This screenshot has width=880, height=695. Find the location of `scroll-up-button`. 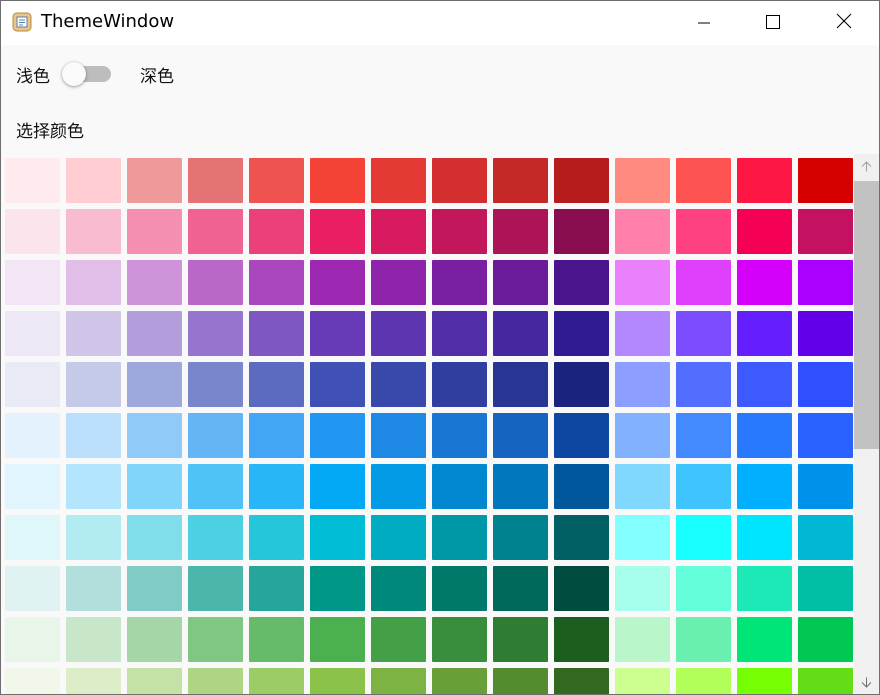

scroll-up-button is located at coordinates (866, 166).